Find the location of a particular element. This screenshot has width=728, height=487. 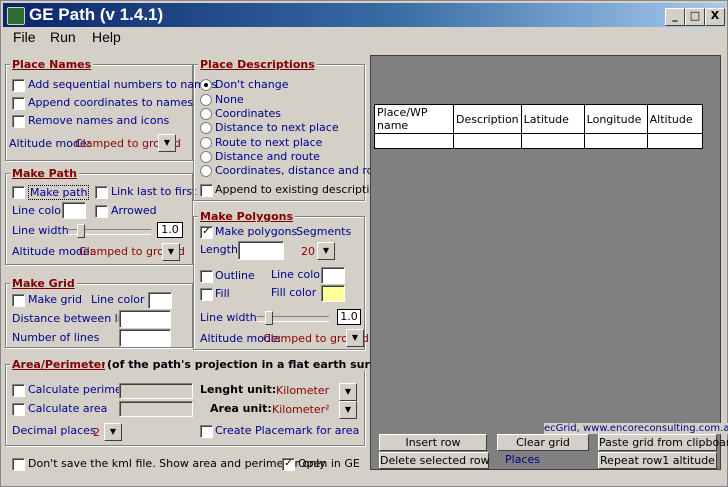

length-unit-dropdown-icon: ▼ is located at coordinates (348, 392).